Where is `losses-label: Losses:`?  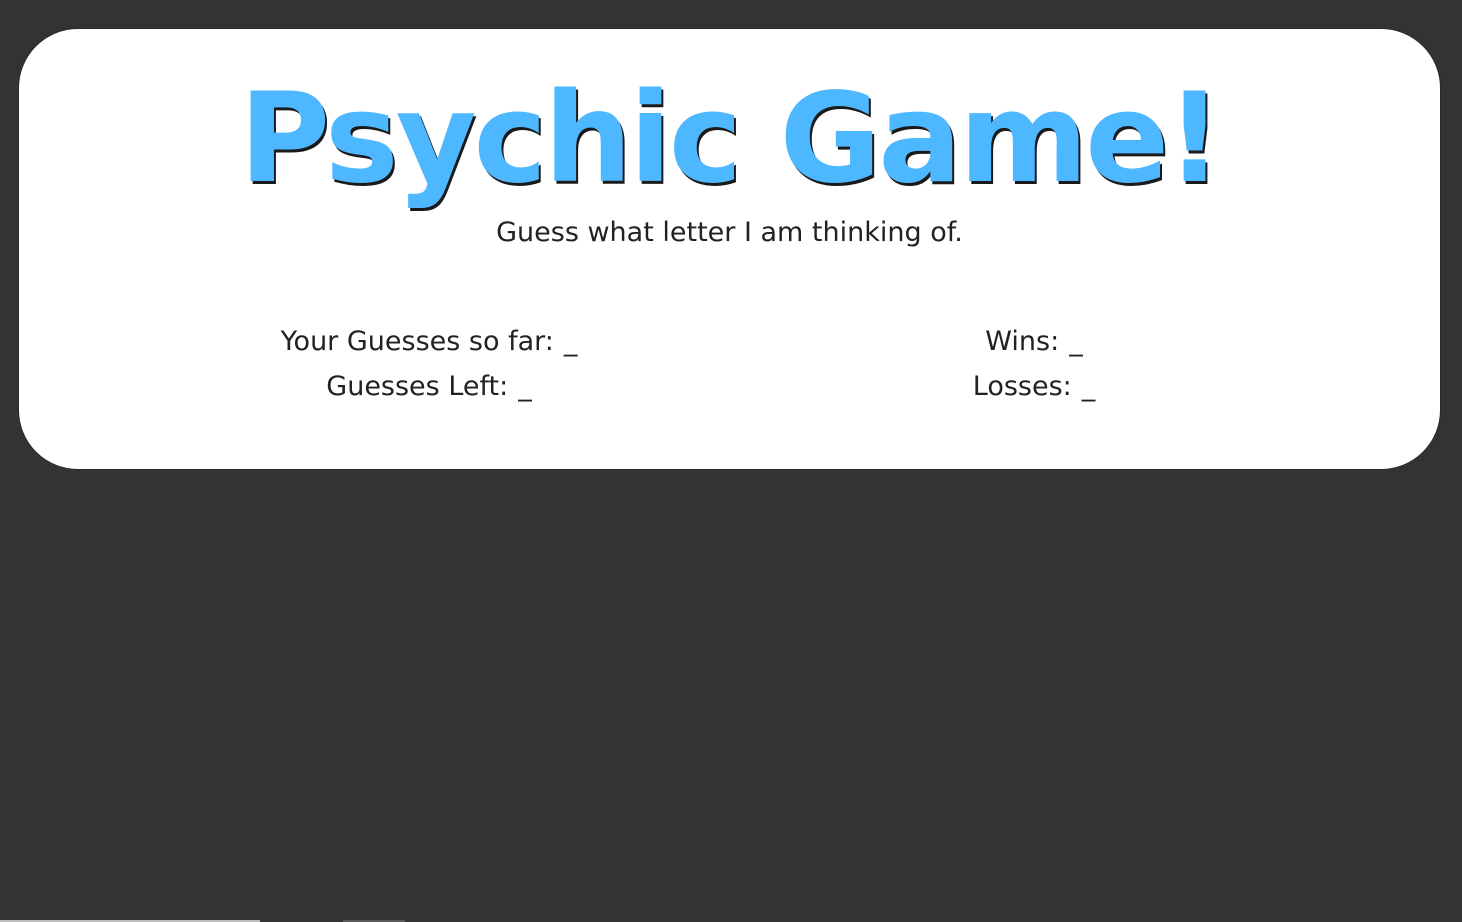
losses-label: Losses: is located at coordinates (1022, 386).